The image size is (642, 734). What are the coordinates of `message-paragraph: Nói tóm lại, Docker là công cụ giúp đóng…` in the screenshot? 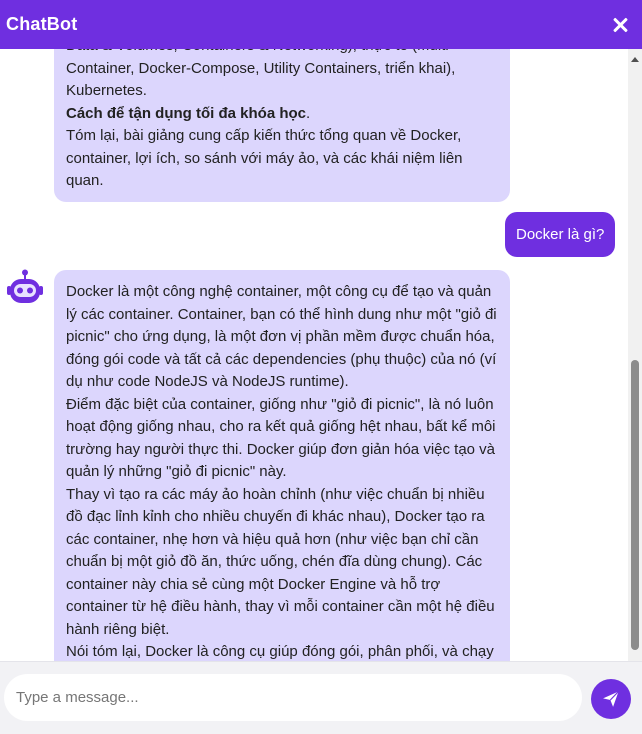 It's located at (280, 651).